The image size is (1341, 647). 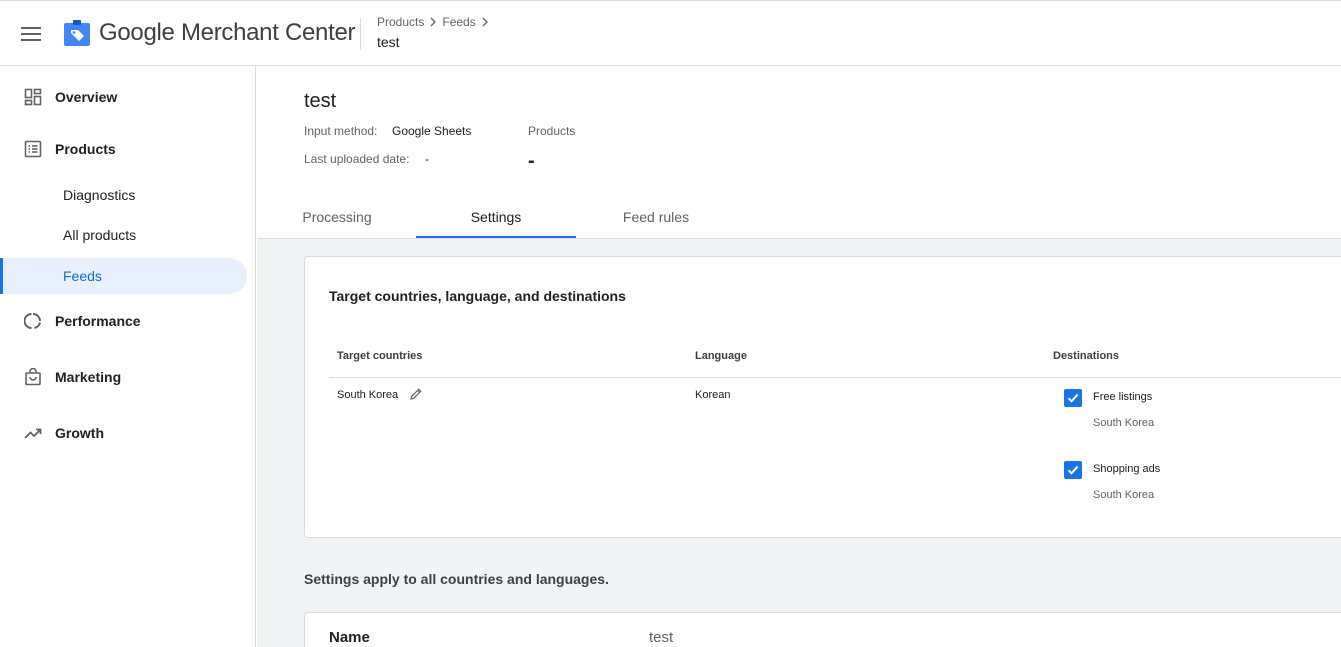 I want to click on sidebar-item-label: Feeds, so click(x=82, y=276).